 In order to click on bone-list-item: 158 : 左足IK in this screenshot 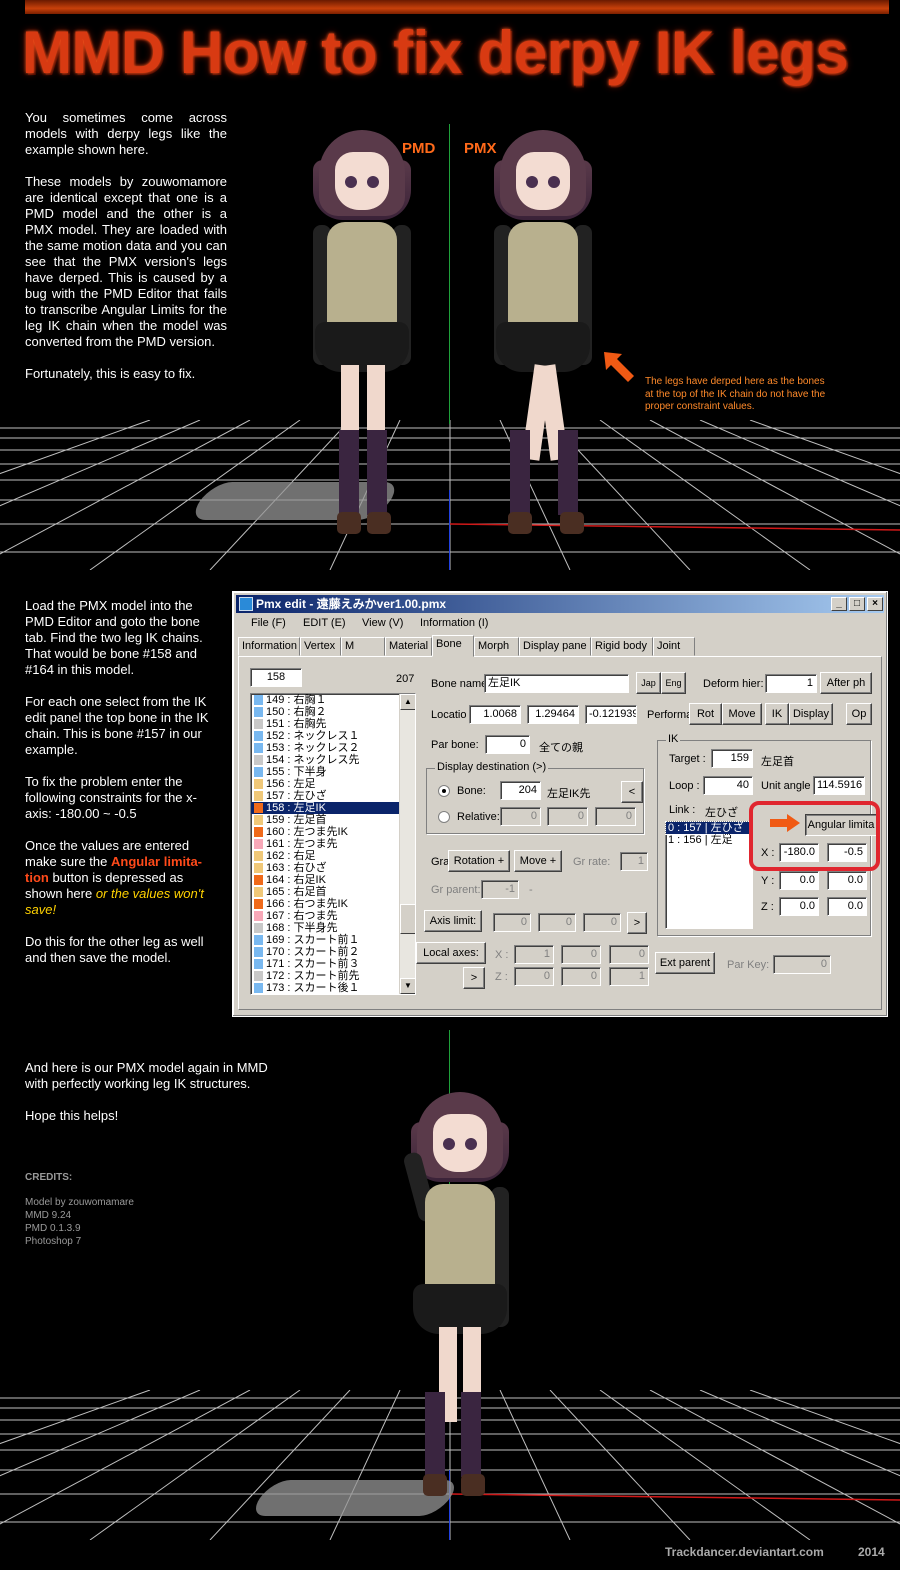, I will do `click(333, 808)`.